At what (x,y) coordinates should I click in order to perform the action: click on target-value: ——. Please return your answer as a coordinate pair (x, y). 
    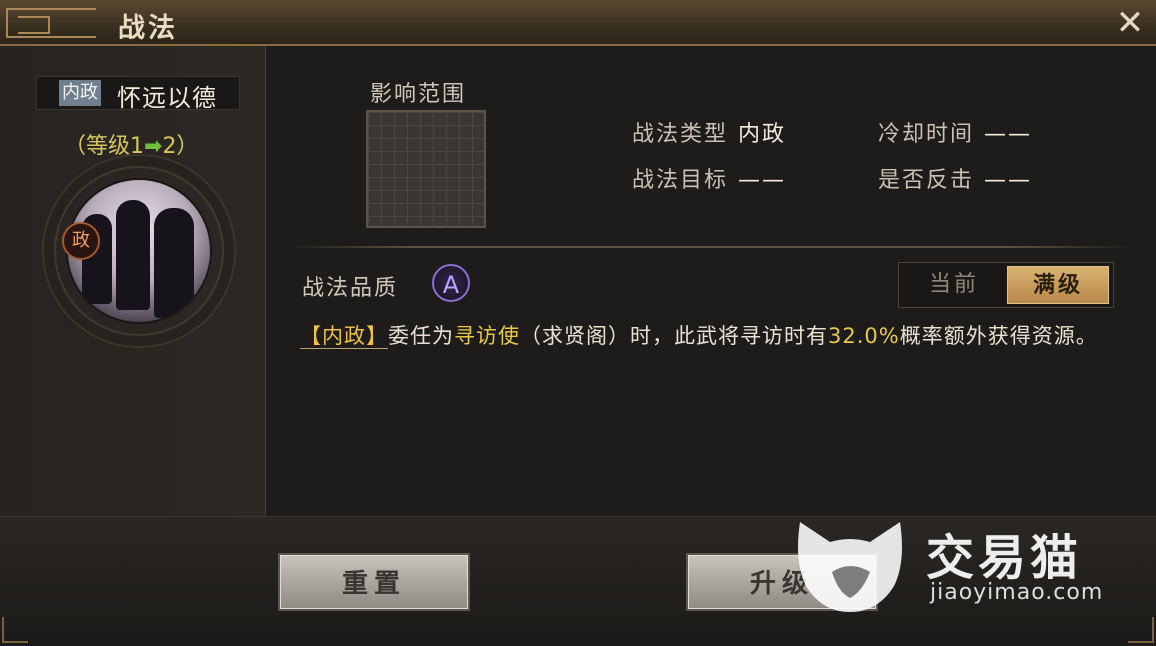
    Looking at the image, I should click on (762, 180).